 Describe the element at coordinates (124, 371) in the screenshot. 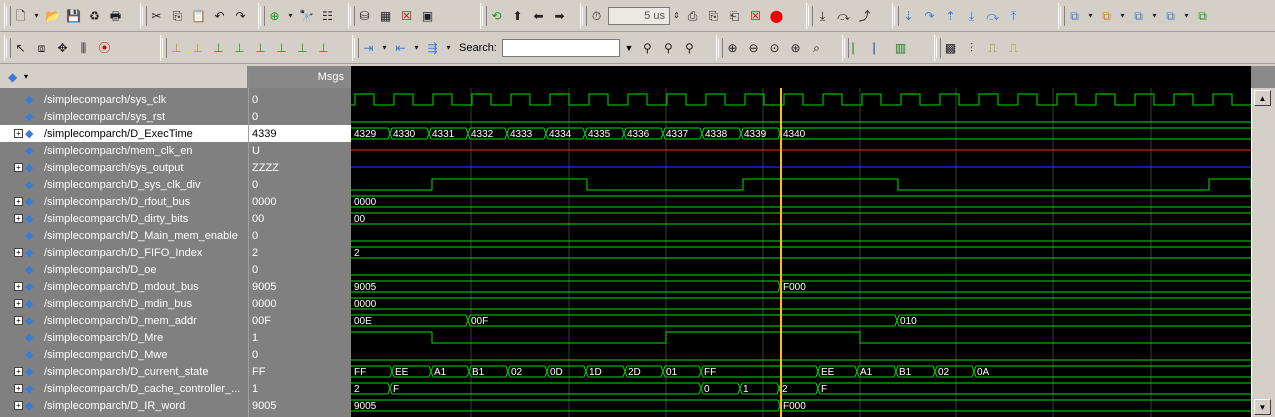

I see `signal-row: + ◆ /simplecomparch/D_current_state` at that location.